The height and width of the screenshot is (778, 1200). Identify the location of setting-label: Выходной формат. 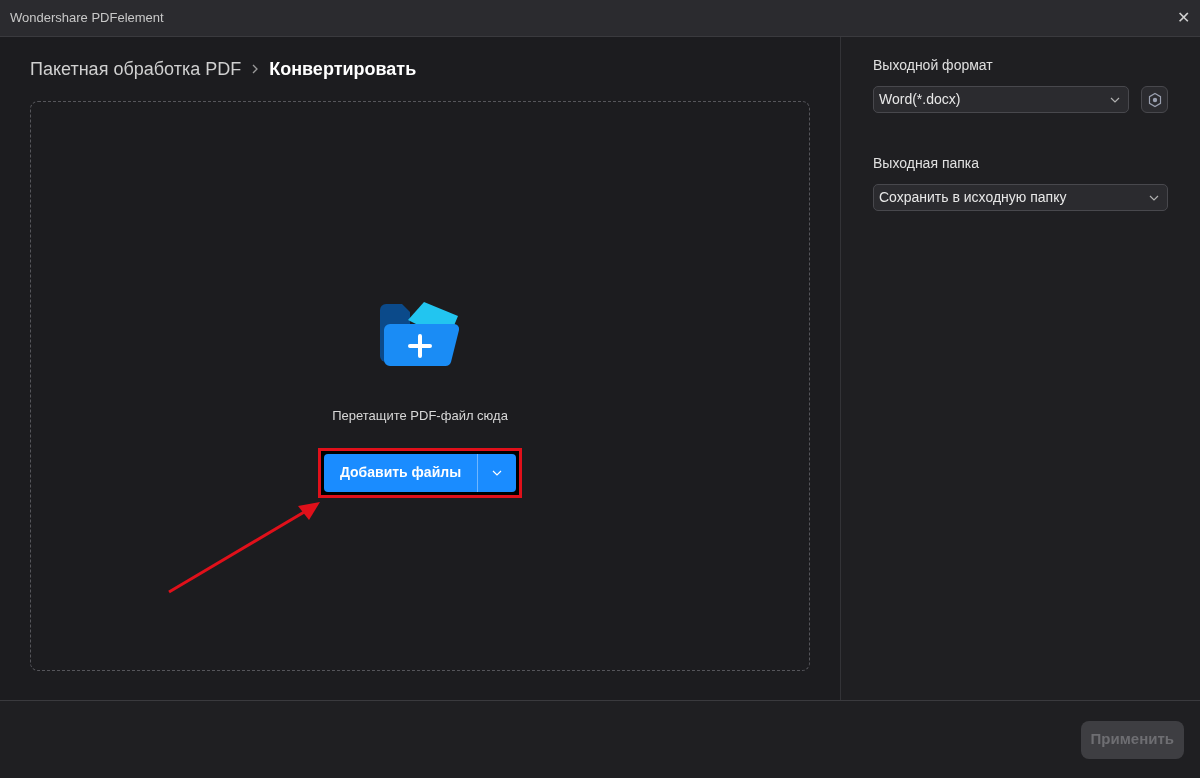
(933, 65).